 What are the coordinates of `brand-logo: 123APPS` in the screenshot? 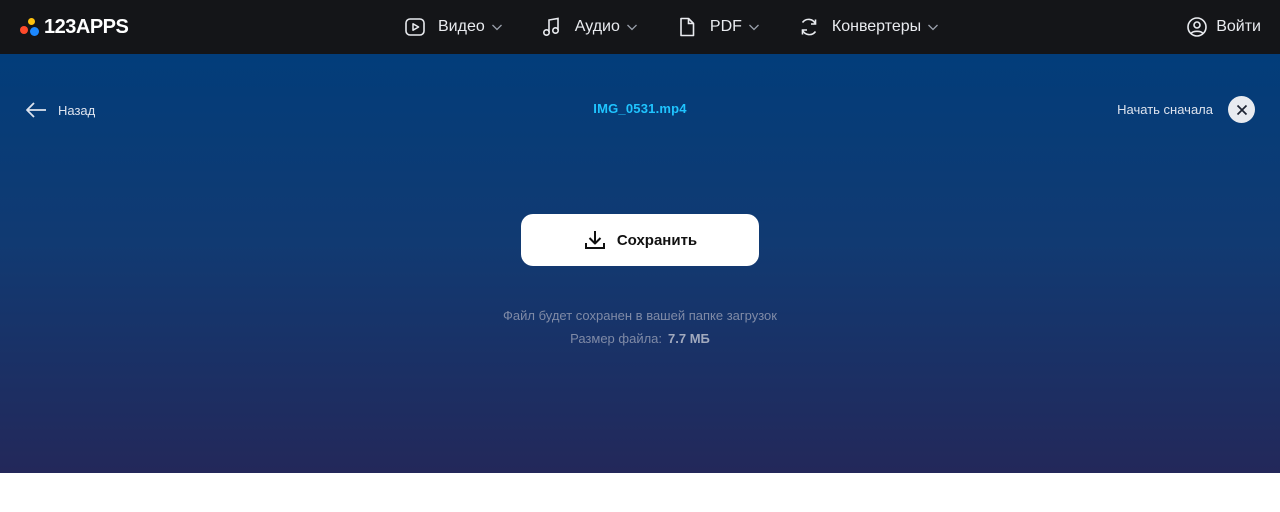 It's located at (74, 27).